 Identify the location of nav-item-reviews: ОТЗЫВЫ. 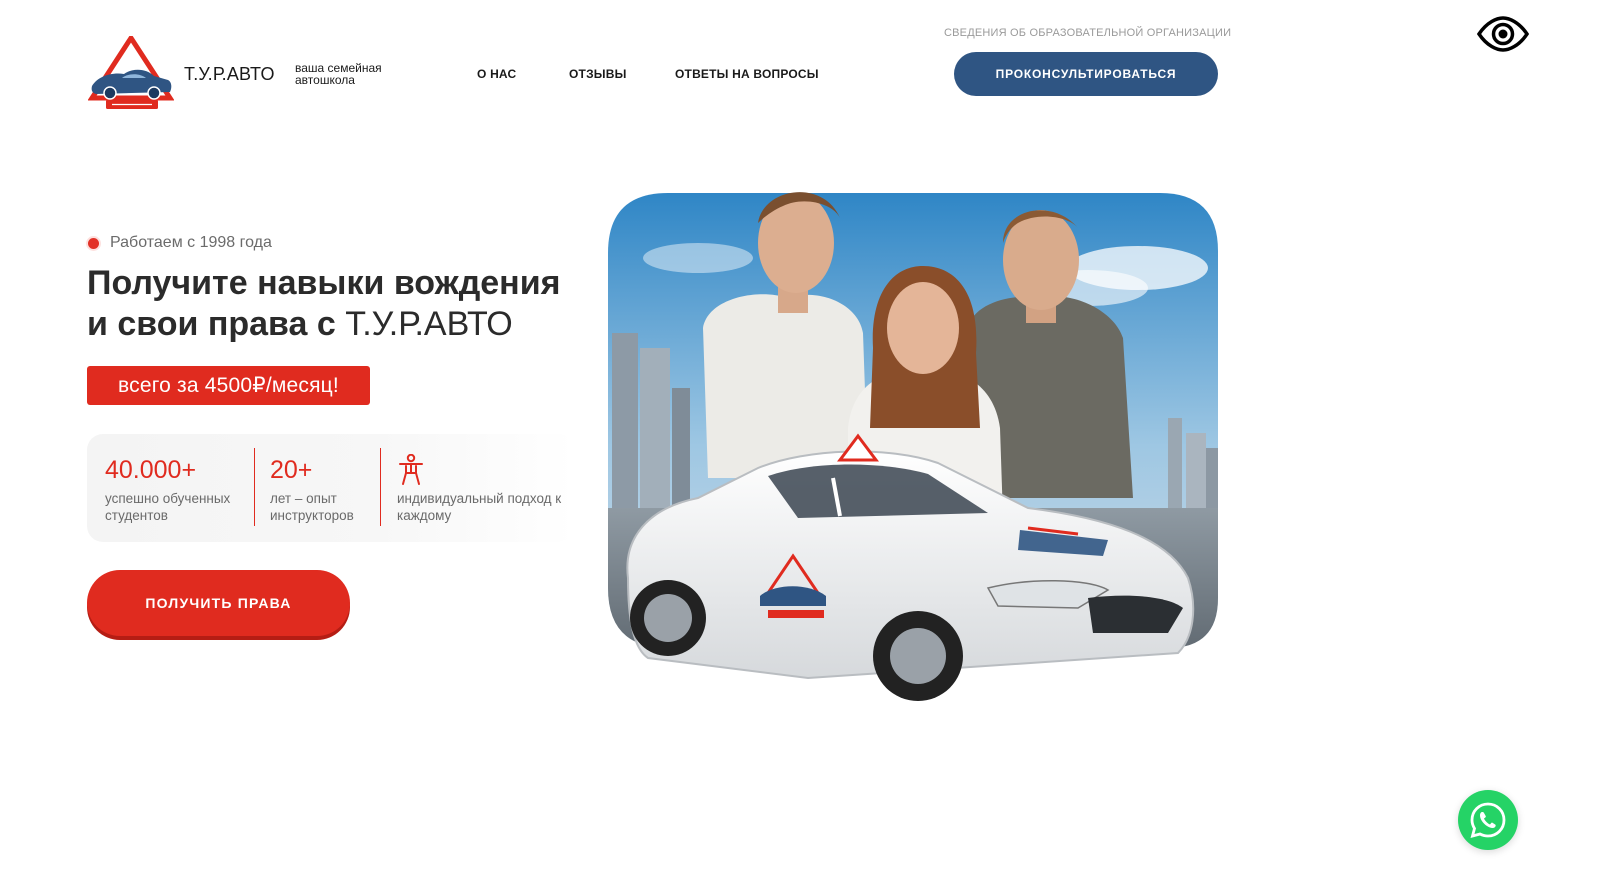
(598, 74).